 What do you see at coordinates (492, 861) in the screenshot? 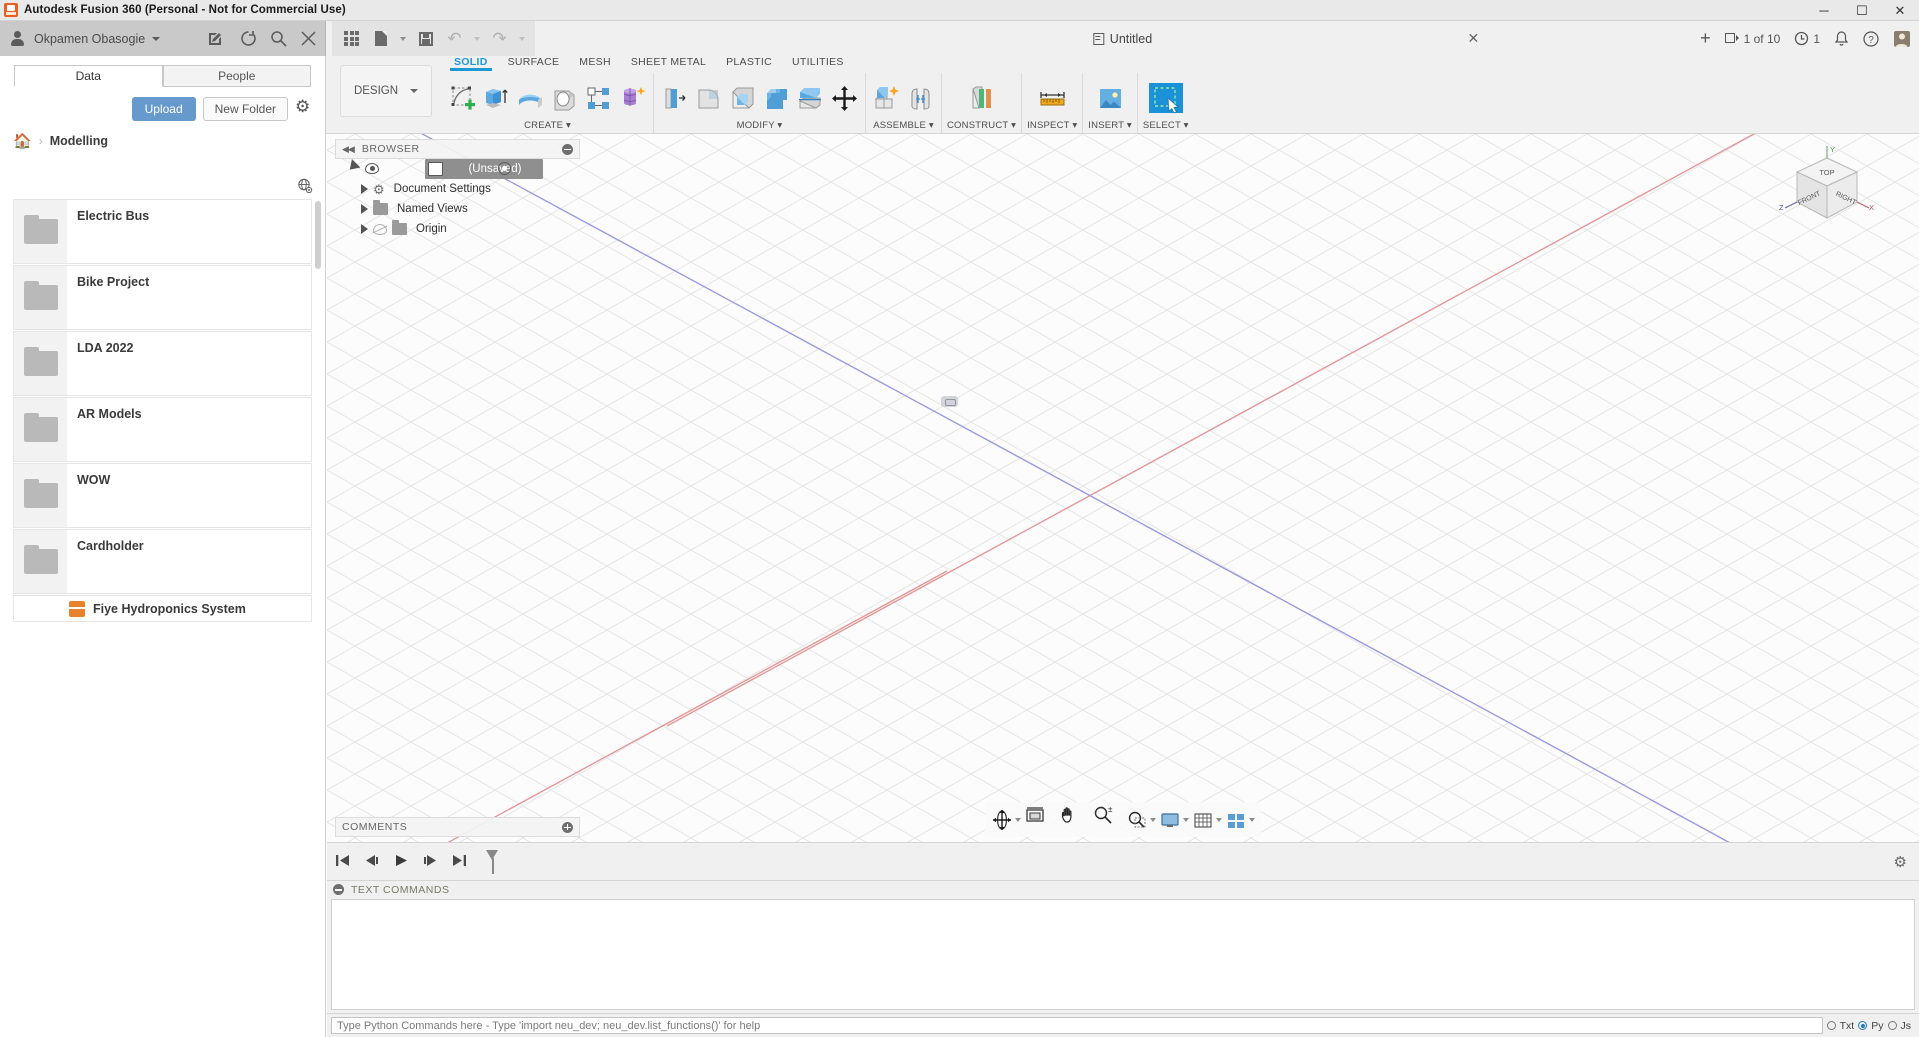
I see `timeline-marker-icon` at bounding box center [492, 861].